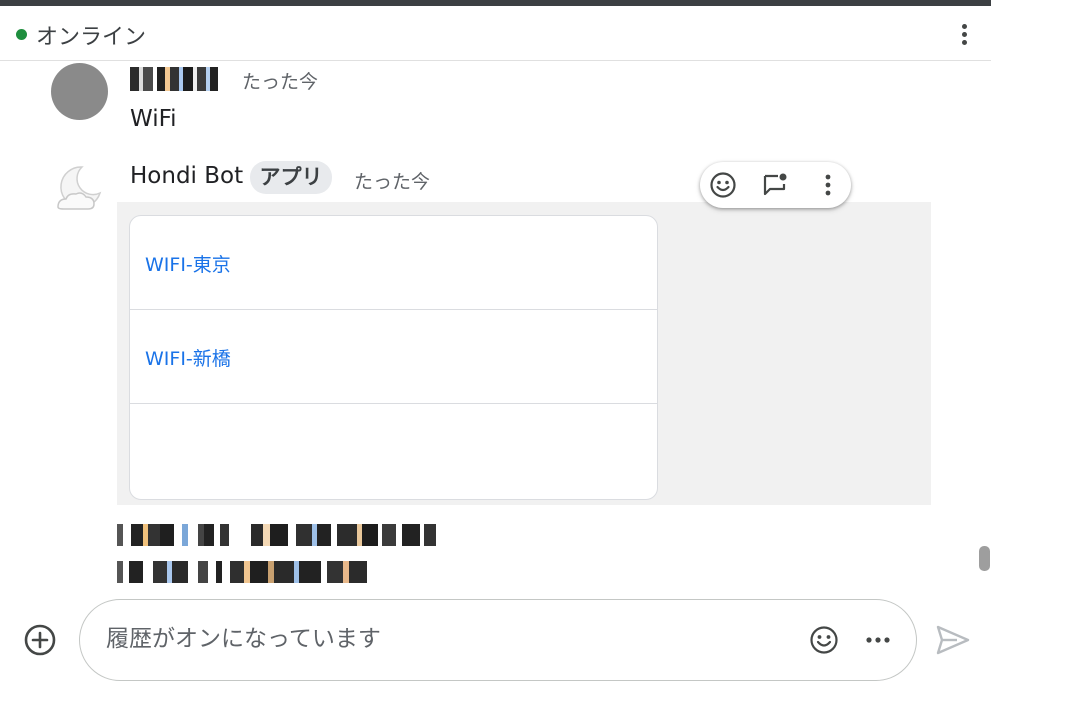 The height and width of the screenshot is (717, 1069). What do you see at coordinates (187, 176) in the screenshot?
I see `bot-sender-name: Hondi Bot` at bounding box center [187, 176].